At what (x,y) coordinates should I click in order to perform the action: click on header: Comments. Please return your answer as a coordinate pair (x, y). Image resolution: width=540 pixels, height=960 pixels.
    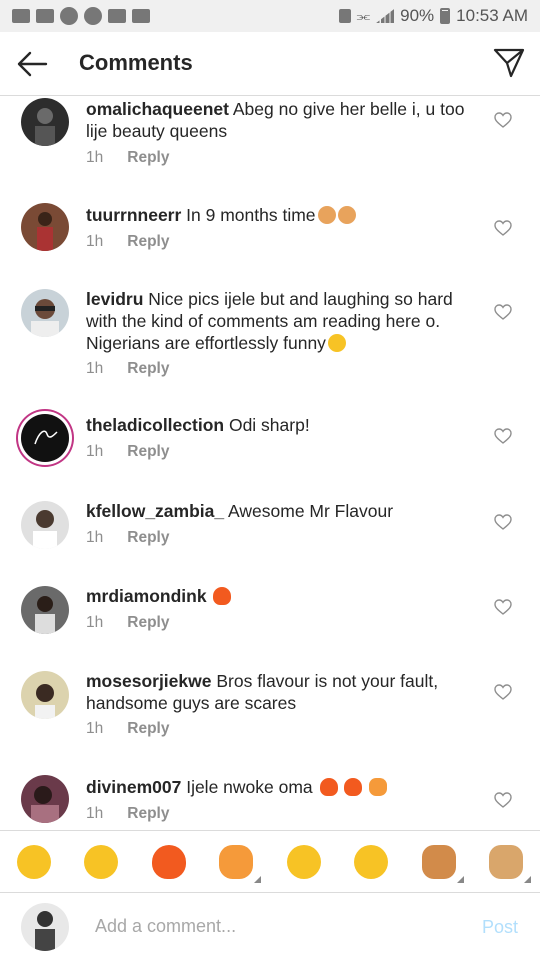
    Looking at the image, I should click on (270, 64).